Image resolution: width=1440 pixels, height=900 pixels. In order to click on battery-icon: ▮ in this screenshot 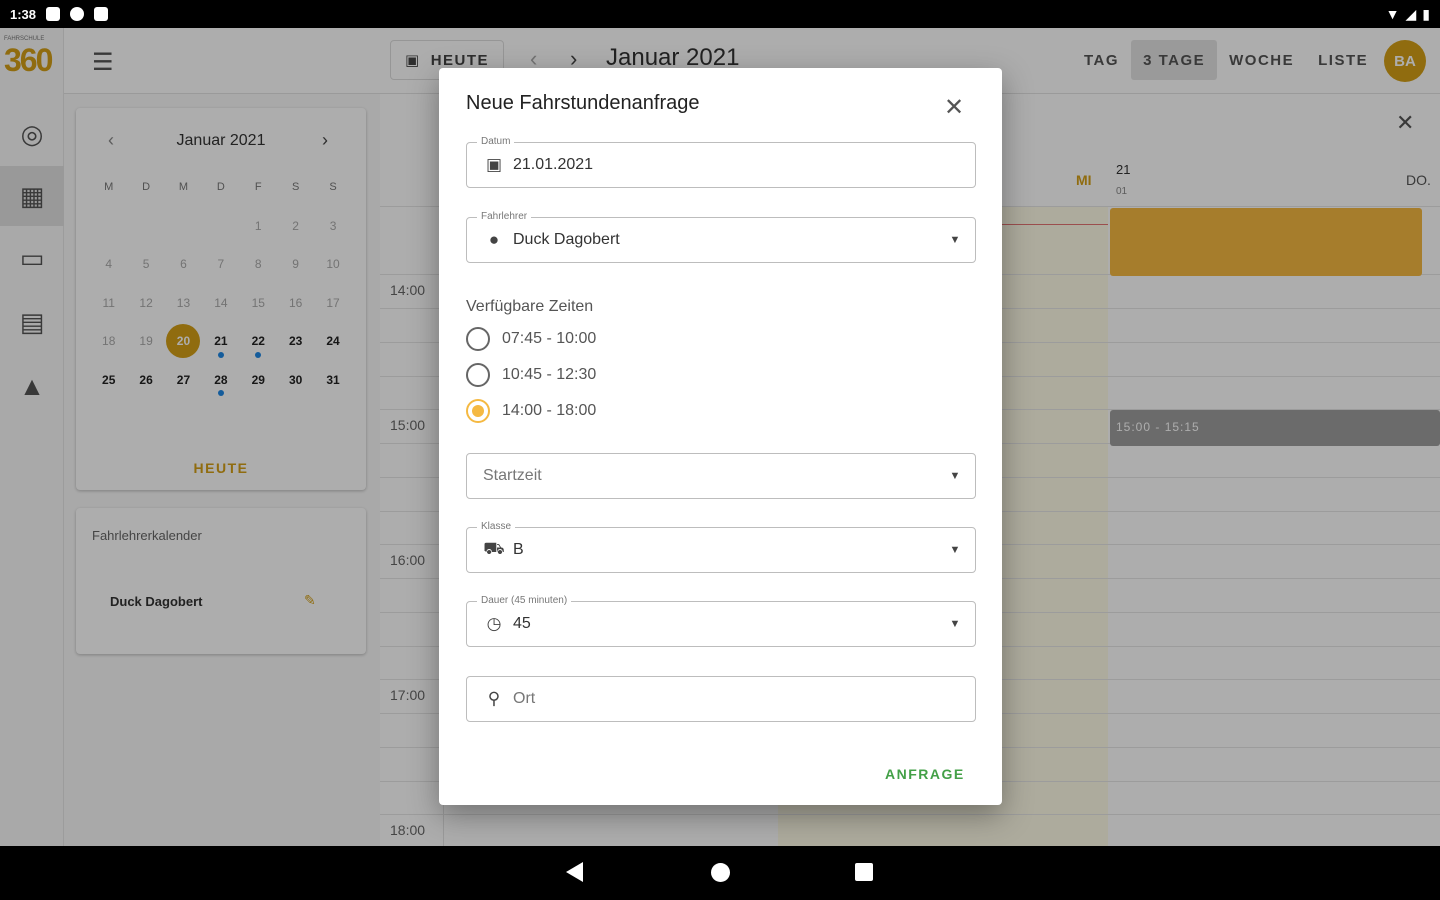, I will do `click(1426, 13)`.